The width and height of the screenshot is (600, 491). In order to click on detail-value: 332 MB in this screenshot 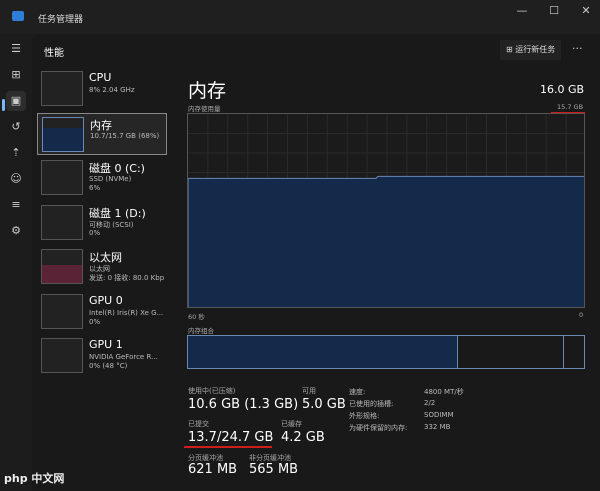, I will do `click(437, 427)`.